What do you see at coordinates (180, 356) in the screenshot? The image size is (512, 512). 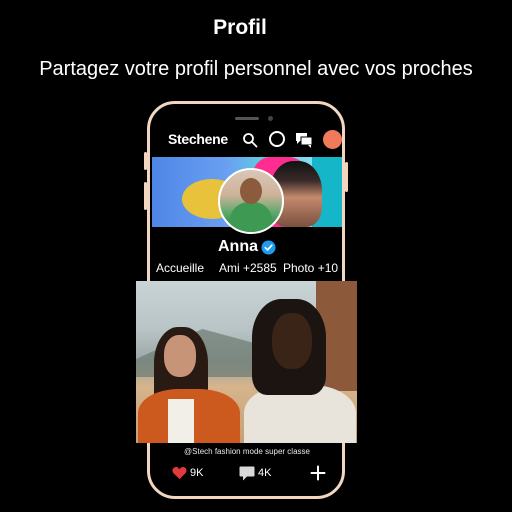 I see `photo-person-left-face` at bounding box center [180, 356].